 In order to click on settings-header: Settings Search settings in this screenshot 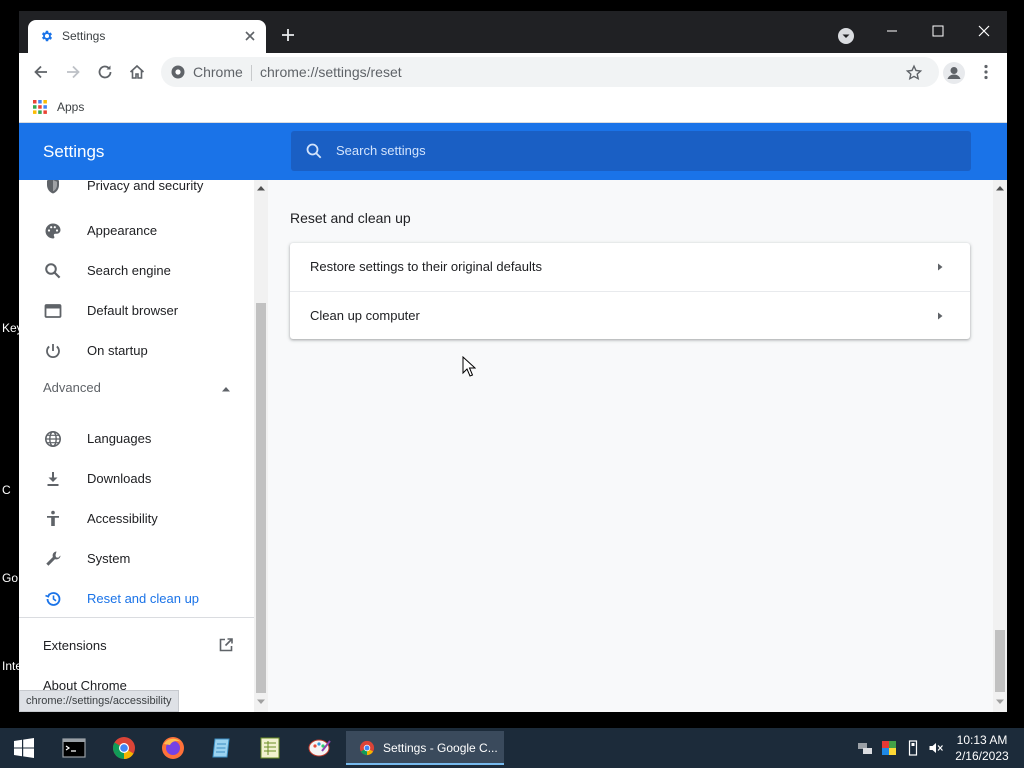, I will do `click(513, 151)`.